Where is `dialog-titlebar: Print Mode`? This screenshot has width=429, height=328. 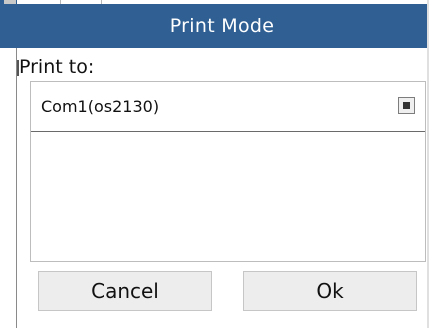
dialog-titlebar: Print Mode is located at coordinates (222, 26).